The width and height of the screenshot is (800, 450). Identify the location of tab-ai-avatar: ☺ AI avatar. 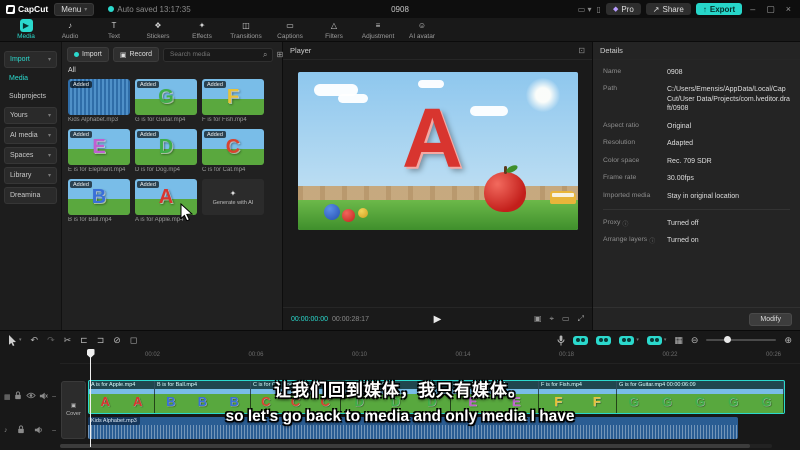
(422, 29).